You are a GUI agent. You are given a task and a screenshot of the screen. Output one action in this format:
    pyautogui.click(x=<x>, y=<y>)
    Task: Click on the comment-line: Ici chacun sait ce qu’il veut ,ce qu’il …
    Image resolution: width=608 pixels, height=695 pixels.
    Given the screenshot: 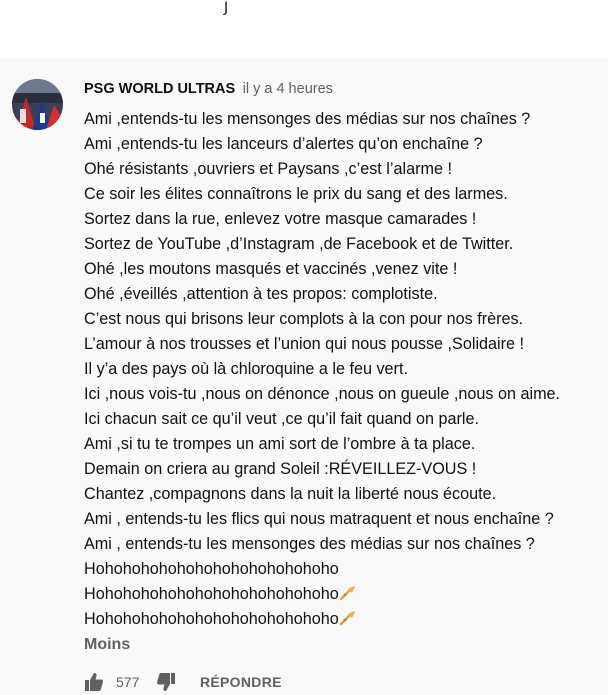 What is the action you would take?
    pyautogui.click(x=282, y=419)
    